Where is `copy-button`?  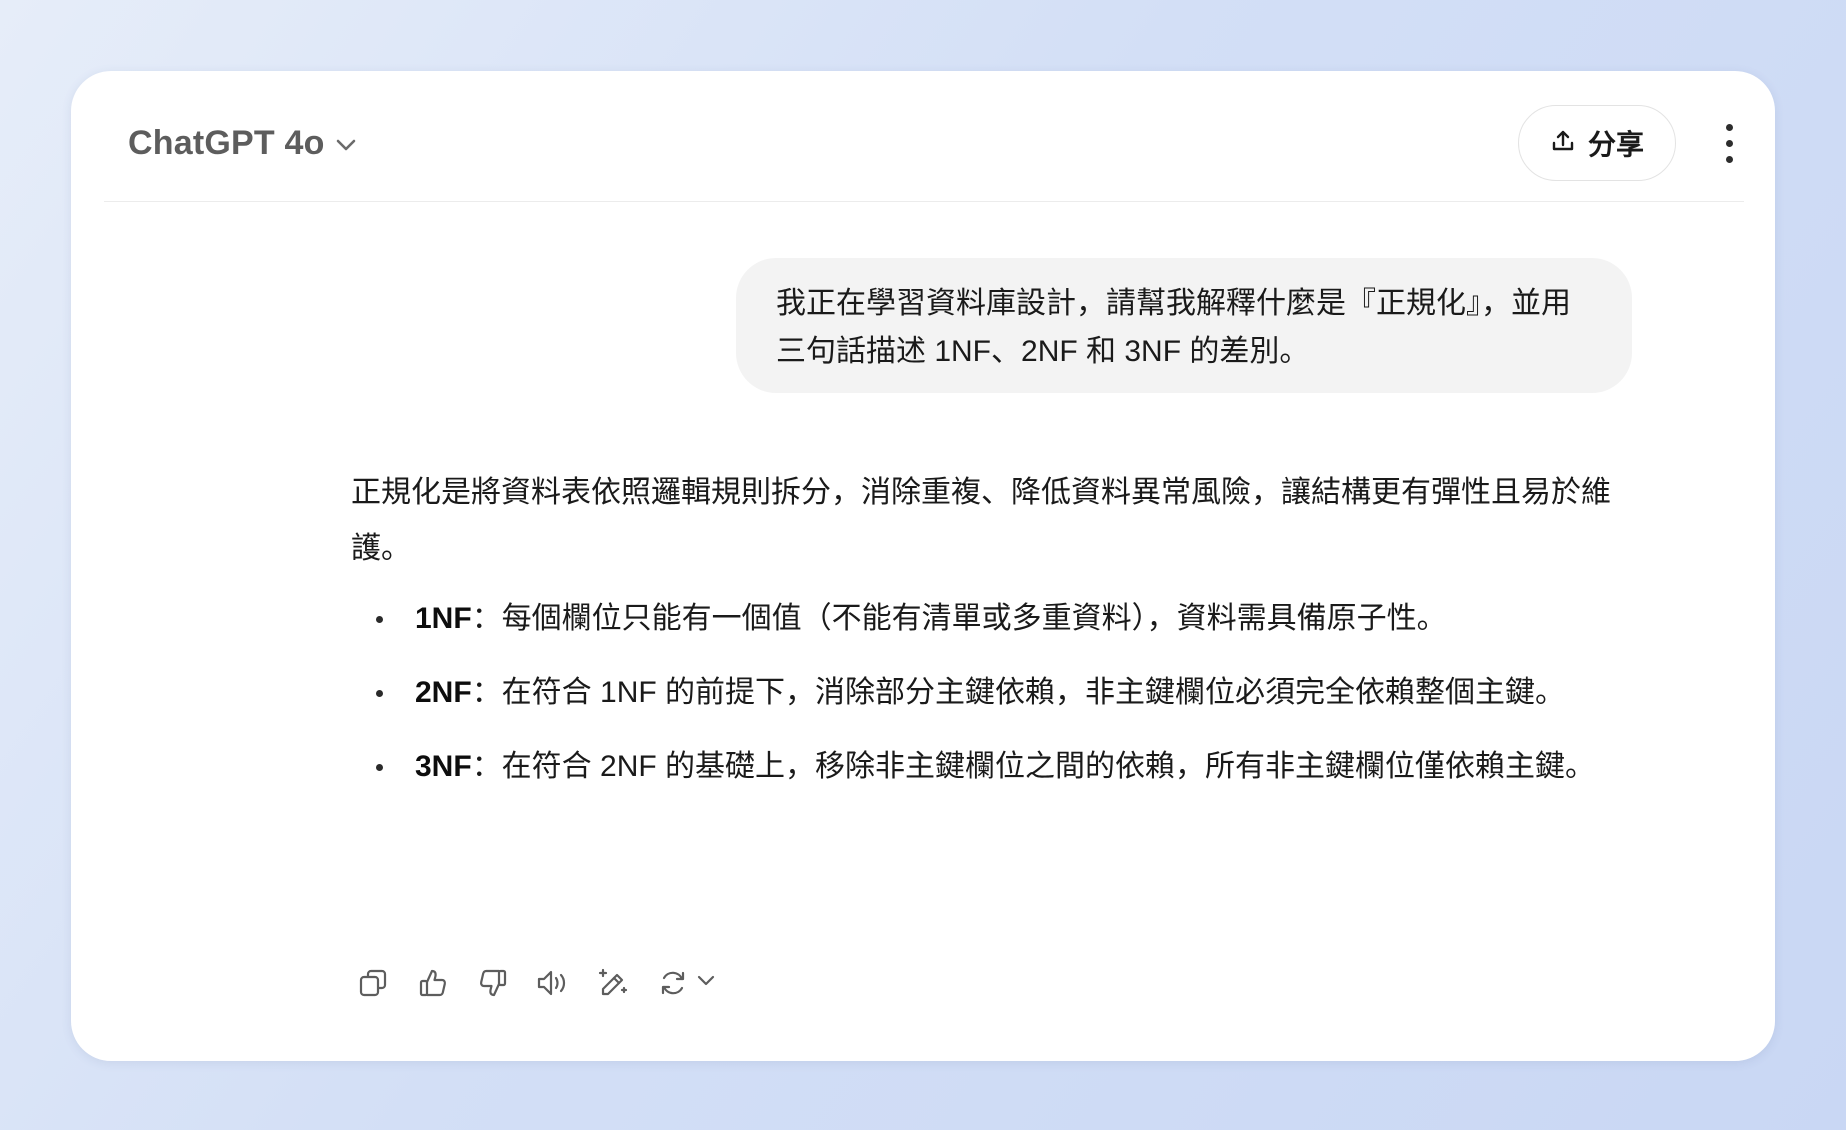 copy-button is located at coordinates (373, 983).